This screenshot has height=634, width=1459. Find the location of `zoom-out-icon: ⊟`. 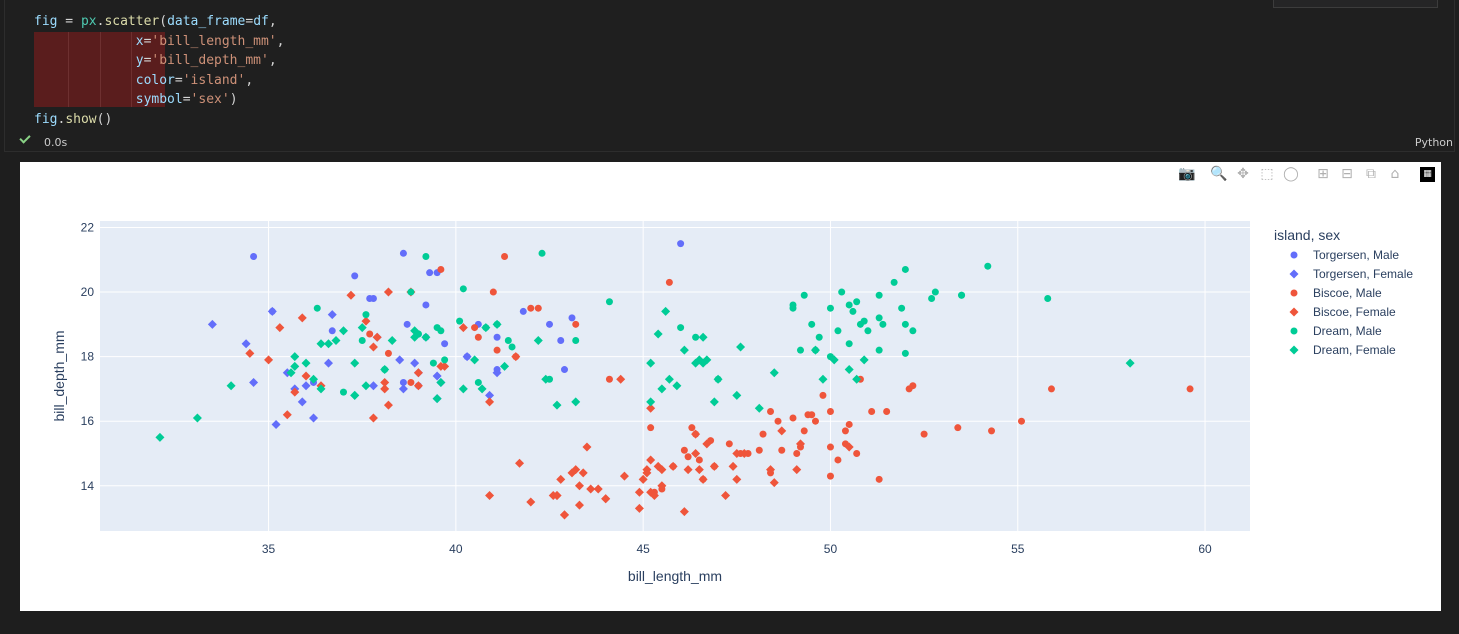

zoom-out-icon: ⊟ is located at coordinates (1347, 174).